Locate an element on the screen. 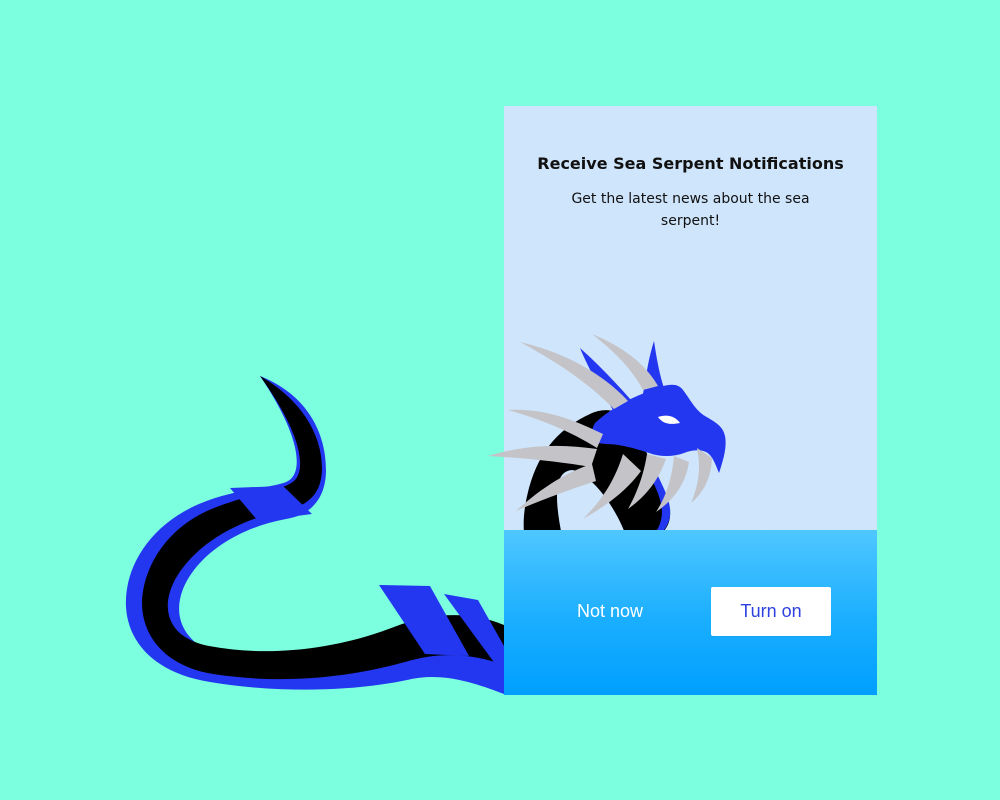 Image resolution: width=1000 pixels, height=800 pixels. dialog-title: Receive Sea Serpent Notifications is located at coordinates (690, 163).